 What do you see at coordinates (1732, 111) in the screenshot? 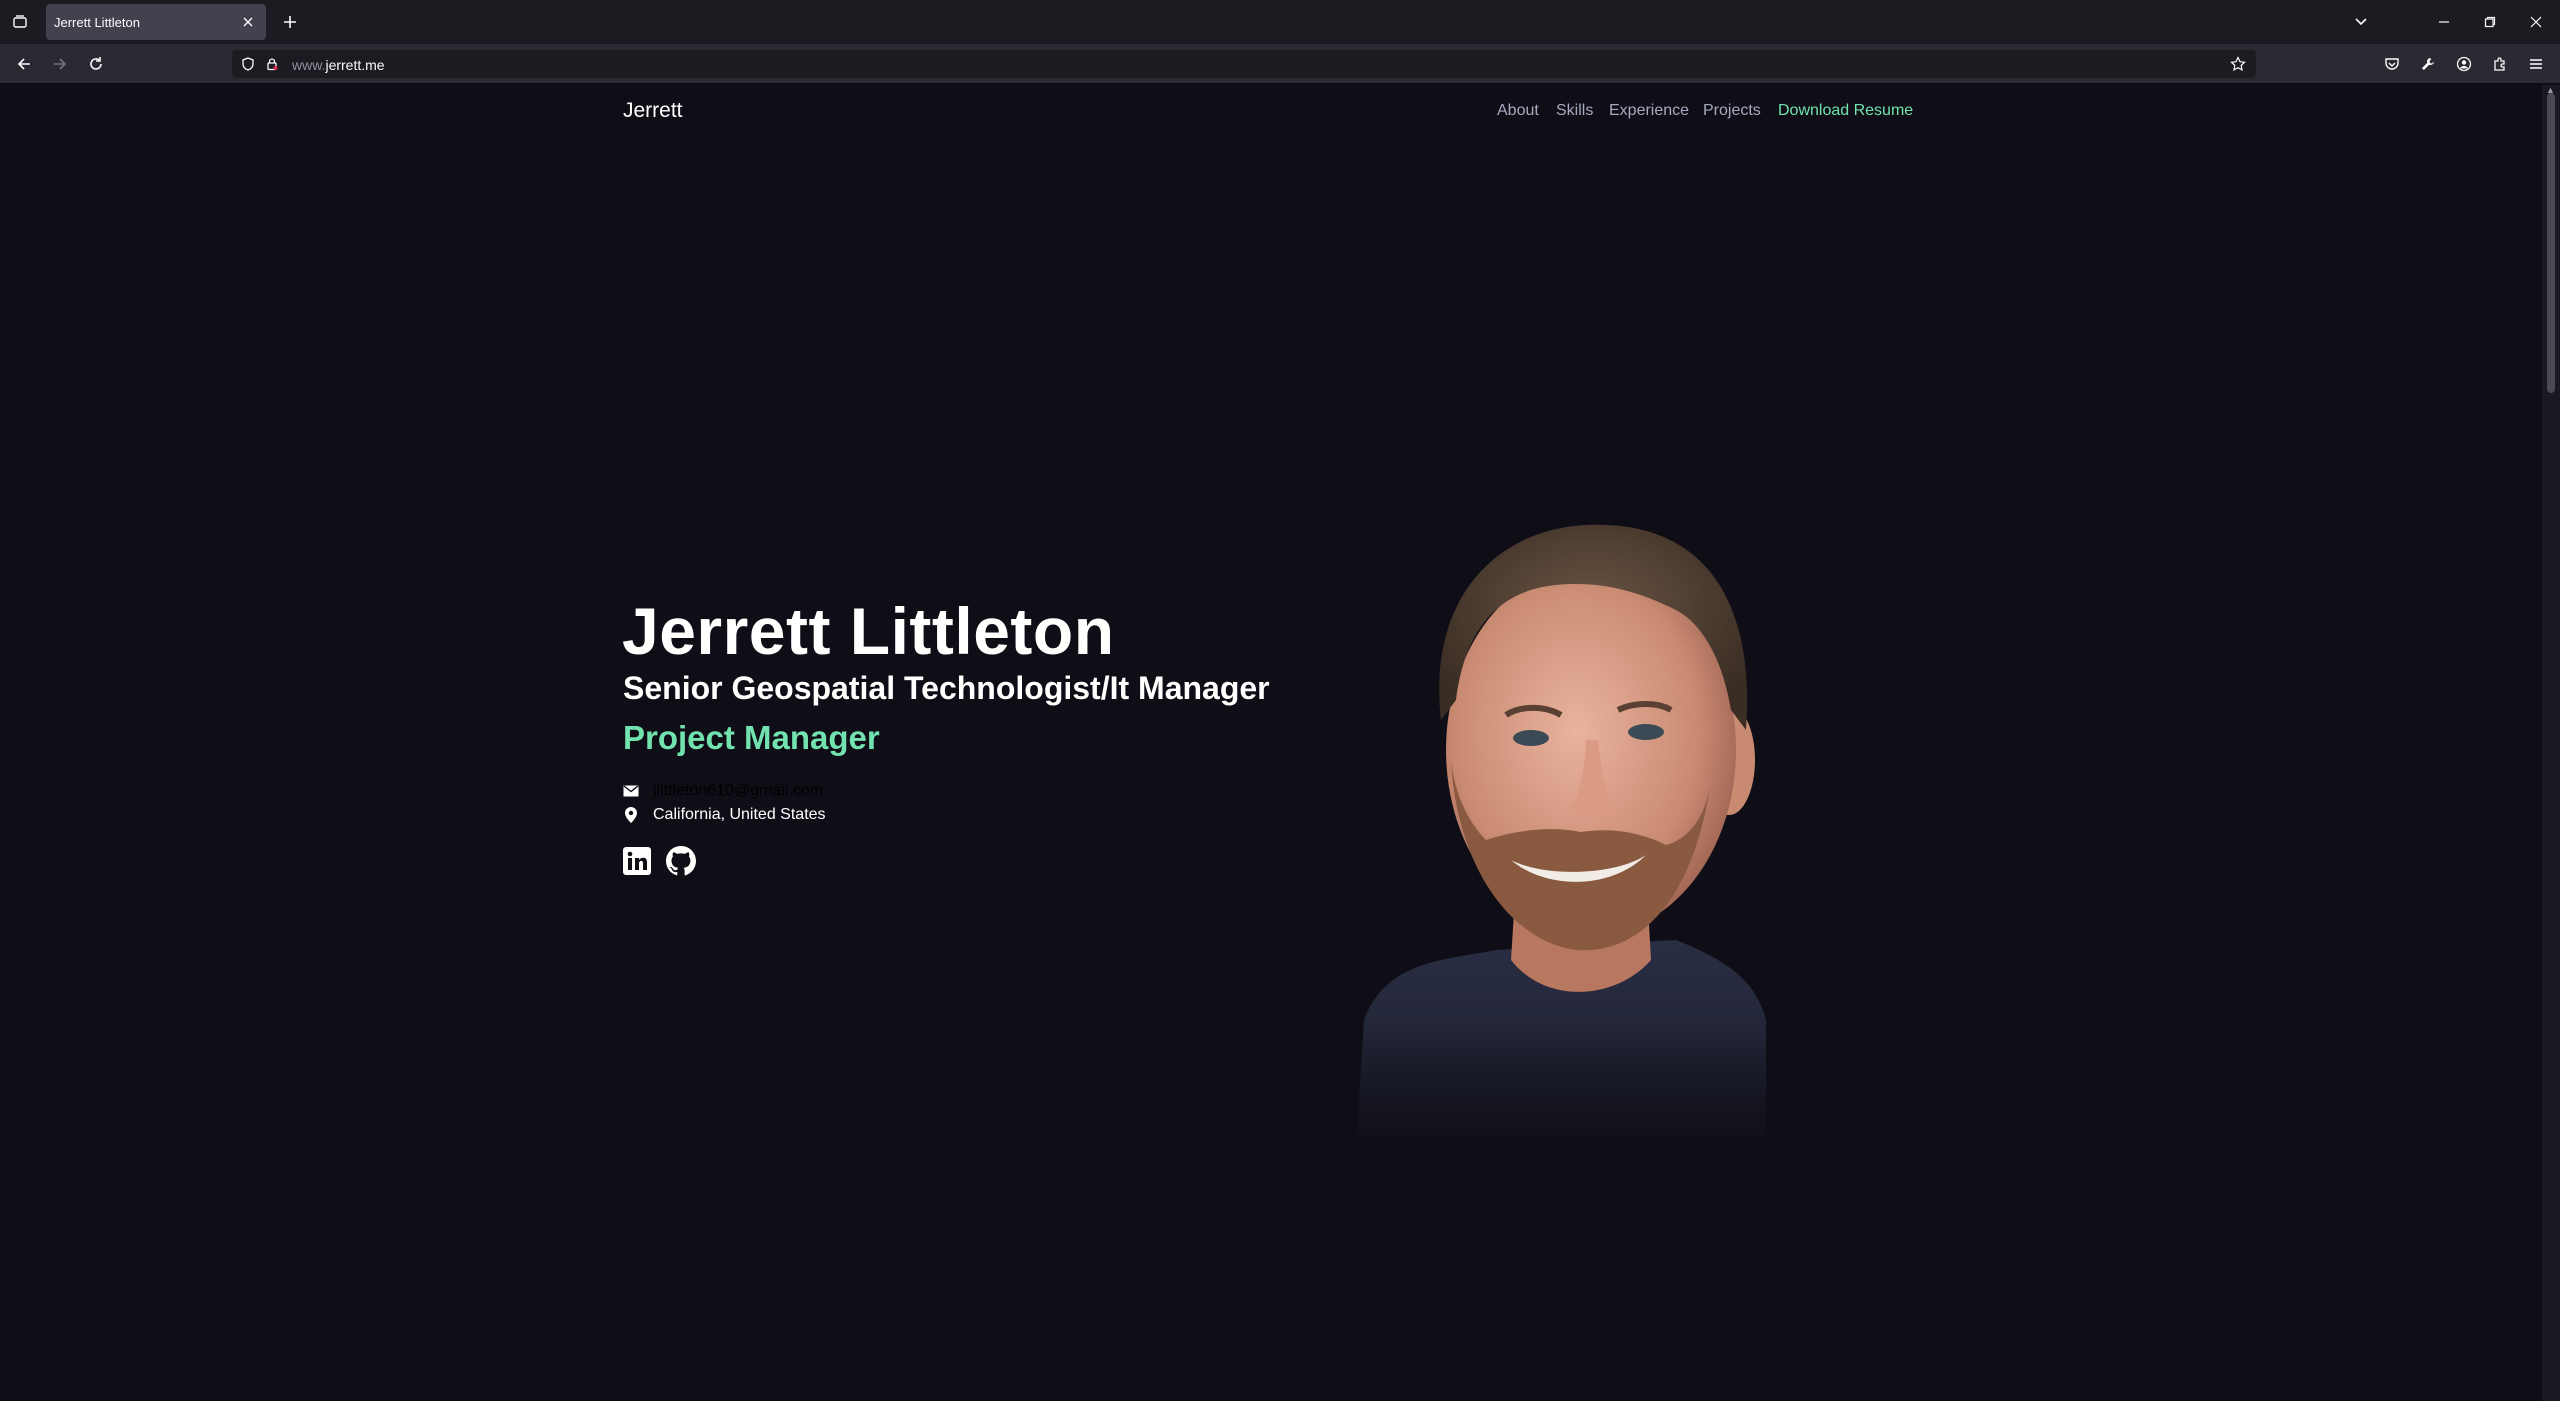
I see `nav-link-projects: Projects` at bounding box center [1732, 111].